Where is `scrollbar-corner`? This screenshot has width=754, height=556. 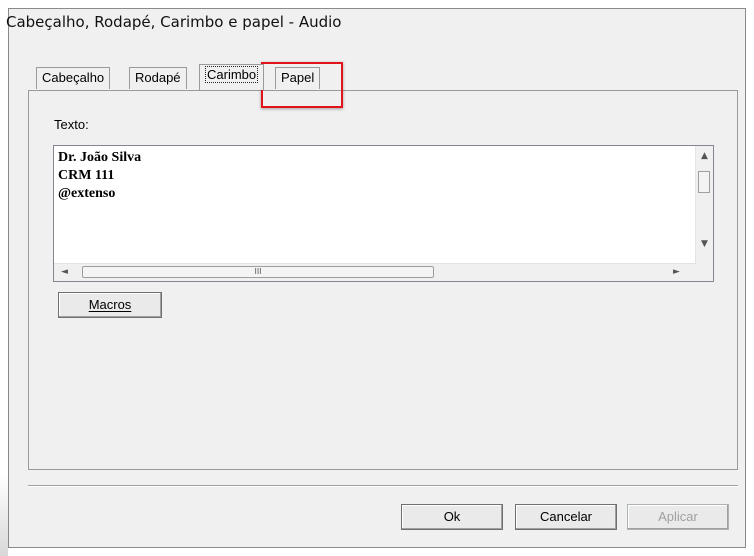
scrollbar-corner is located at coordinates (704, 272).